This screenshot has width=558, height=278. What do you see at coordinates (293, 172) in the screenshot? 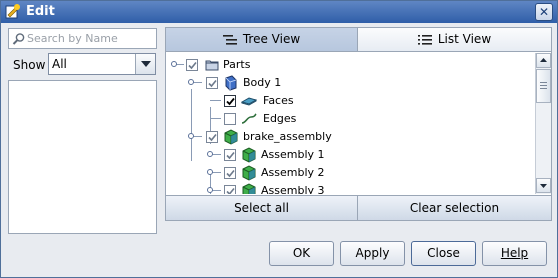
I see `tree-label: Assembly 2` at bounding box center [293, 172].